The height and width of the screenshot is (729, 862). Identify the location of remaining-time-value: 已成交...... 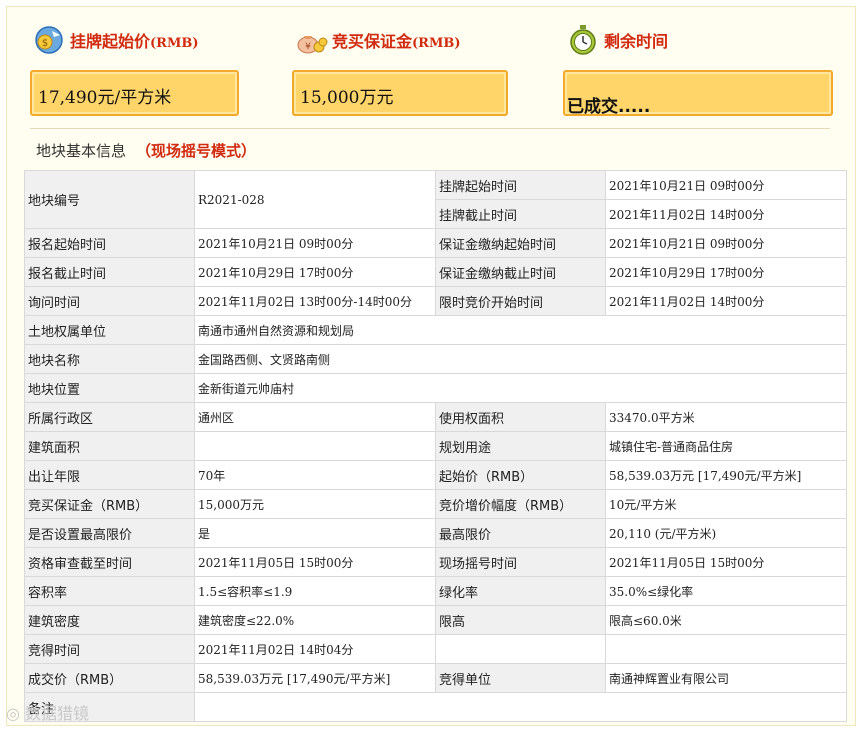
(609, 107).